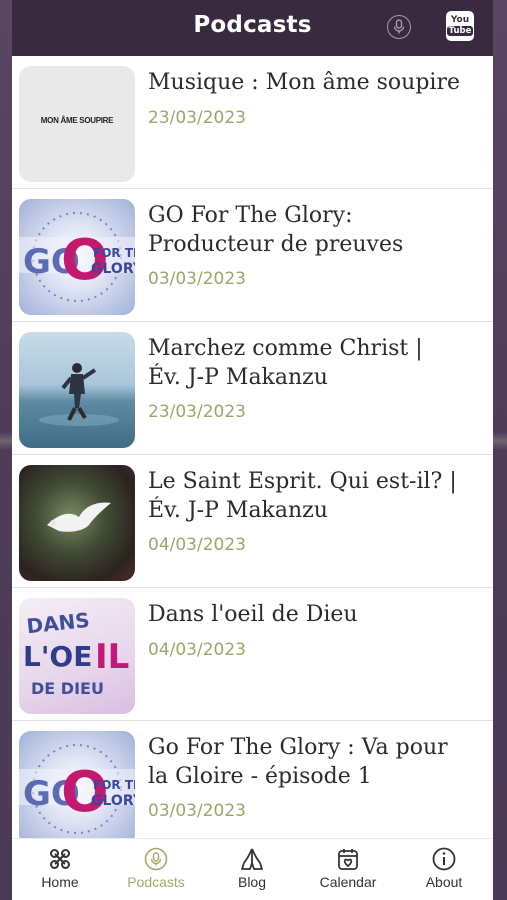 Image resolution: width=507 pixels, height=900 pixels. Describe the element at coordinates (156, 882) in the screenshot. I see `tab-label: Podcasts` at that location.